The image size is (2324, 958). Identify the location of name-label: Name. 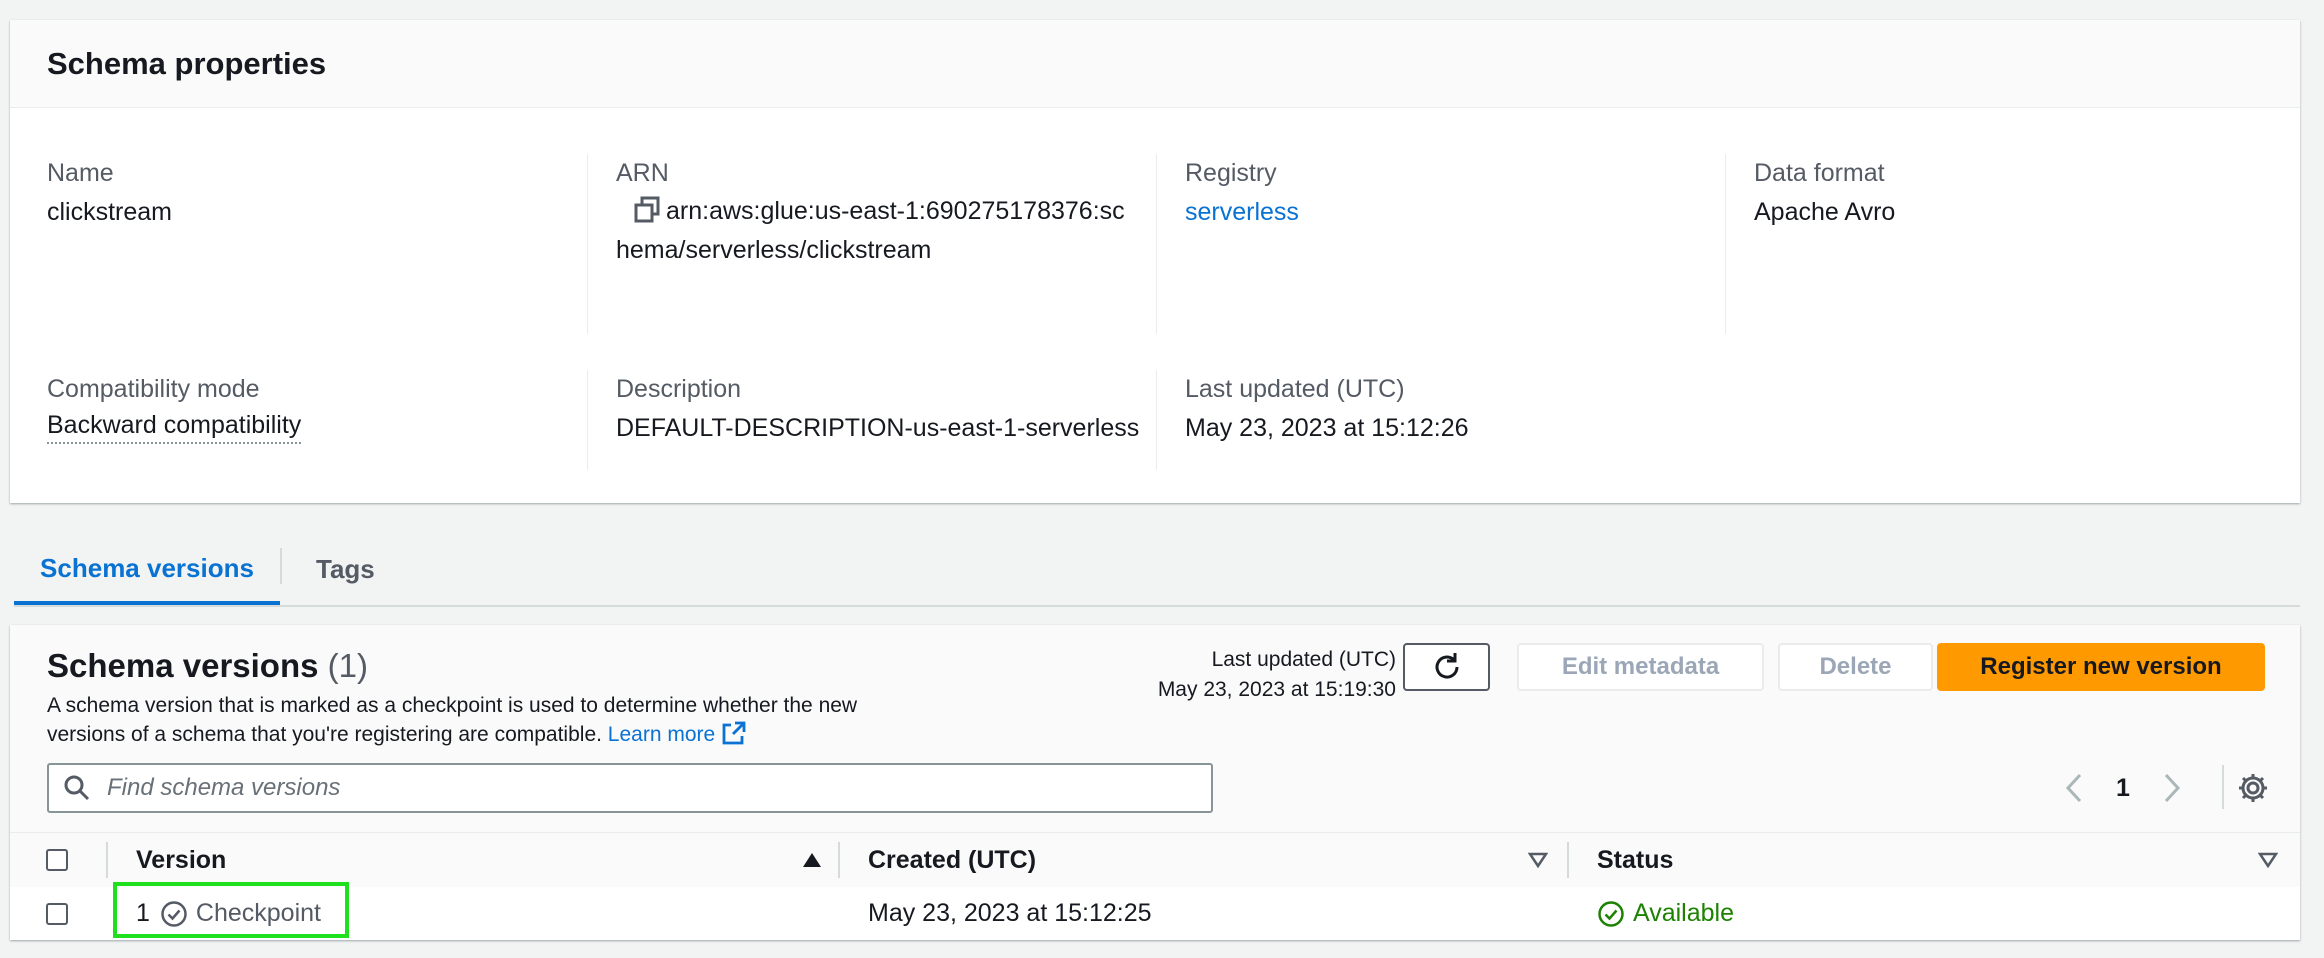
(80, 173).